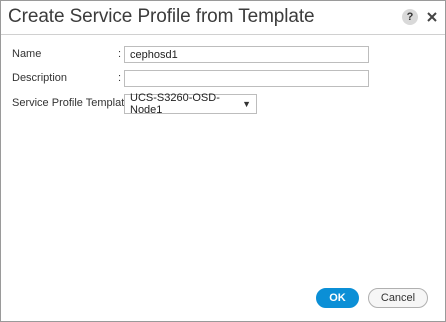 The height and width of the screenshot is (322, 446). I want to click on close-icon, so click(432, 17).